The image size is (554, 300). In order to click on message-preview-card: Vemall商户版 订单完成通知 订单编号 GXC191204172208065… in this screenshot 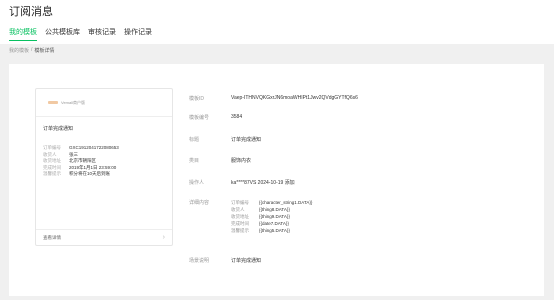, I will do `click(104, 167)`.